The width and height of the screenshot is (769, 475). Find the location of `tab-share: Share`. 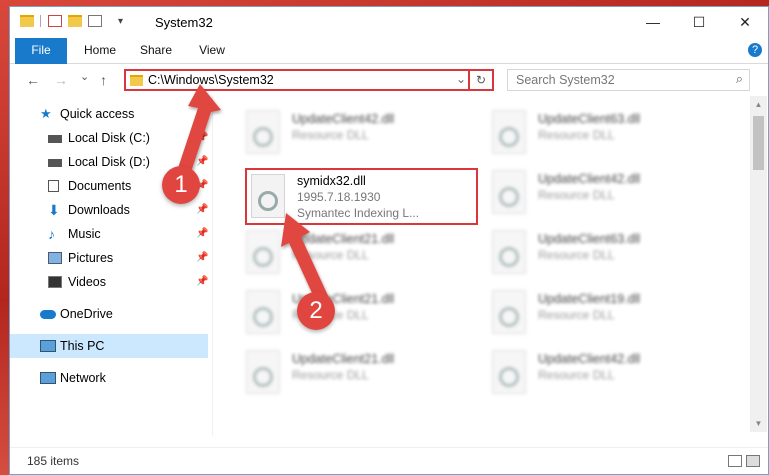

tab-share: Share is located at coordinates (156, 50).